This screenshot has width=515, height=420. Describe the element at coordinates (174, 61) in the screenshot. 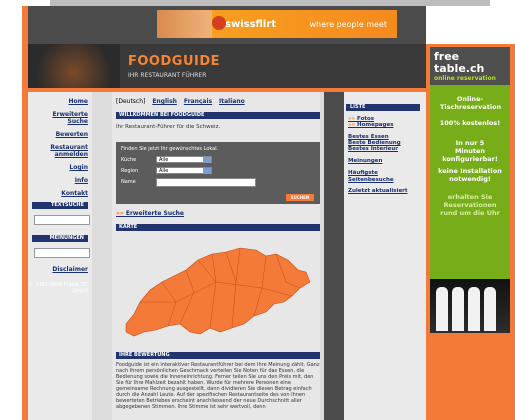

I see `site-title: FOODGUIDE` at that location.